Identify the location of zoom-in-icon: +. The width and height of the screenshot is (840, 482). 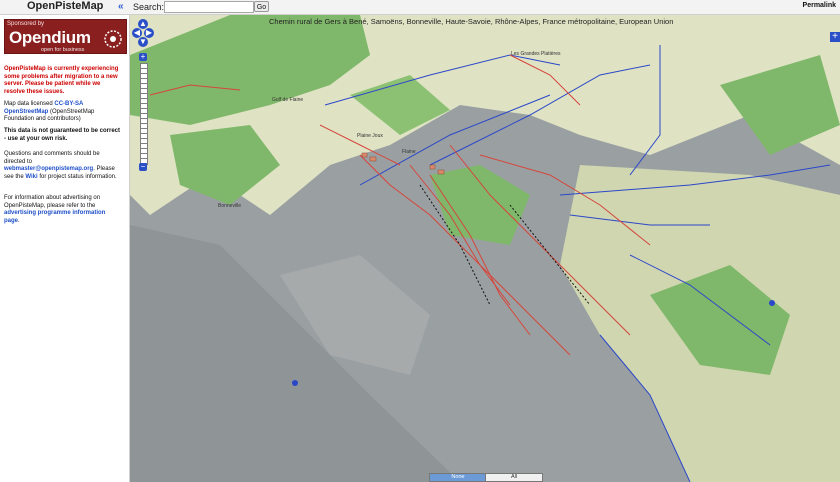
(143, 57).